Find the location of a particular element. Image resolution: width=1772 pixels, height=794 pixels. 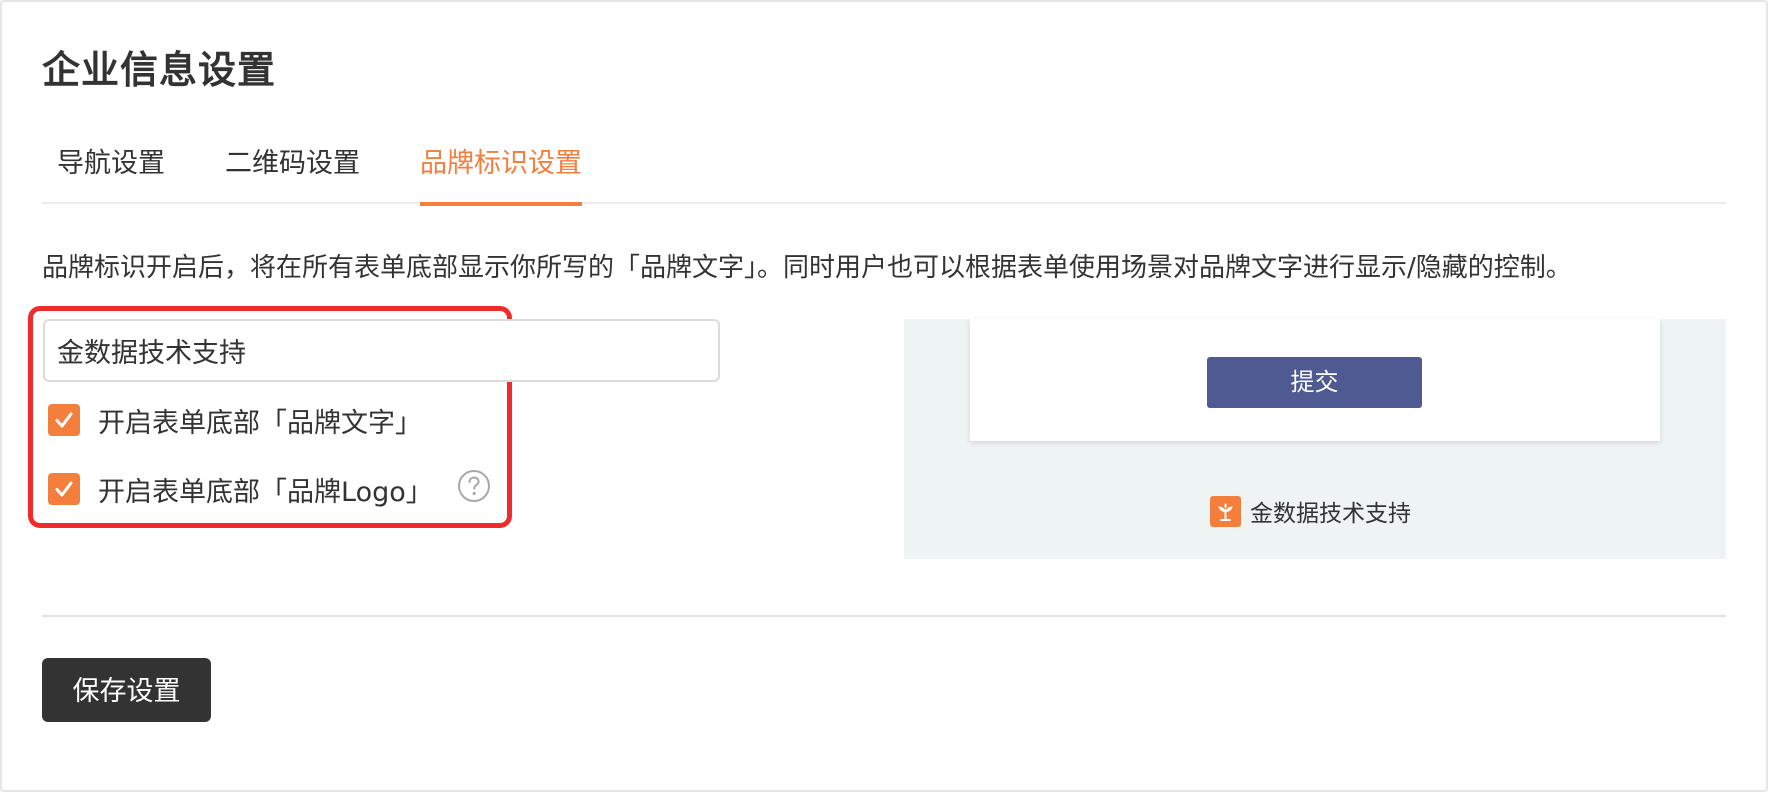

preview-form-card: 提交 is located at coordinates (1315, 380).